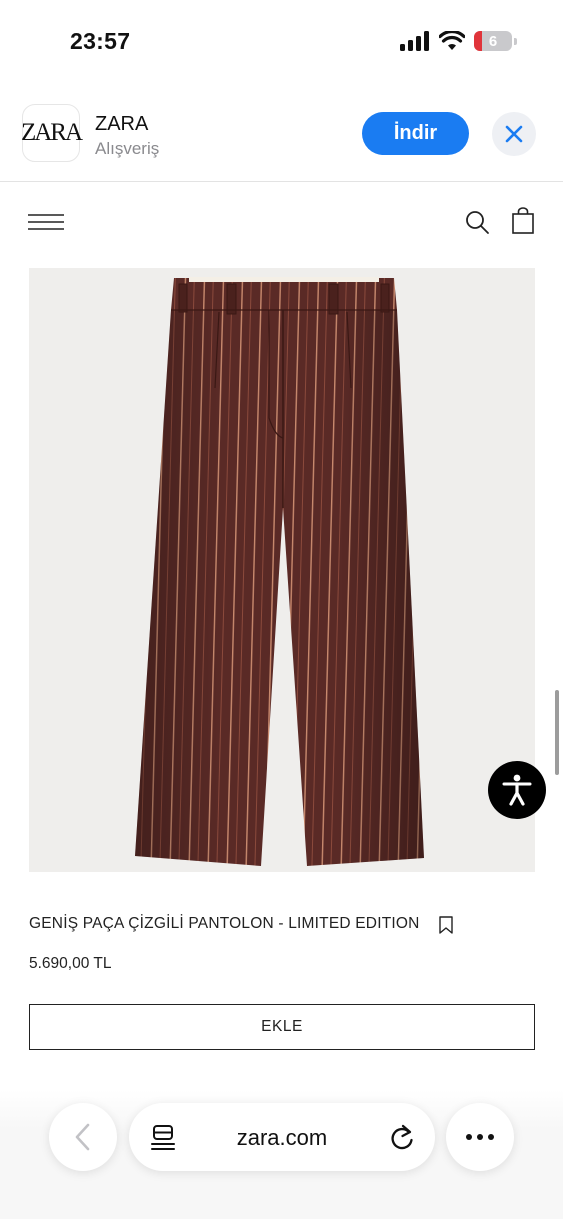  I want to click on close-icon, so click(514, 134).